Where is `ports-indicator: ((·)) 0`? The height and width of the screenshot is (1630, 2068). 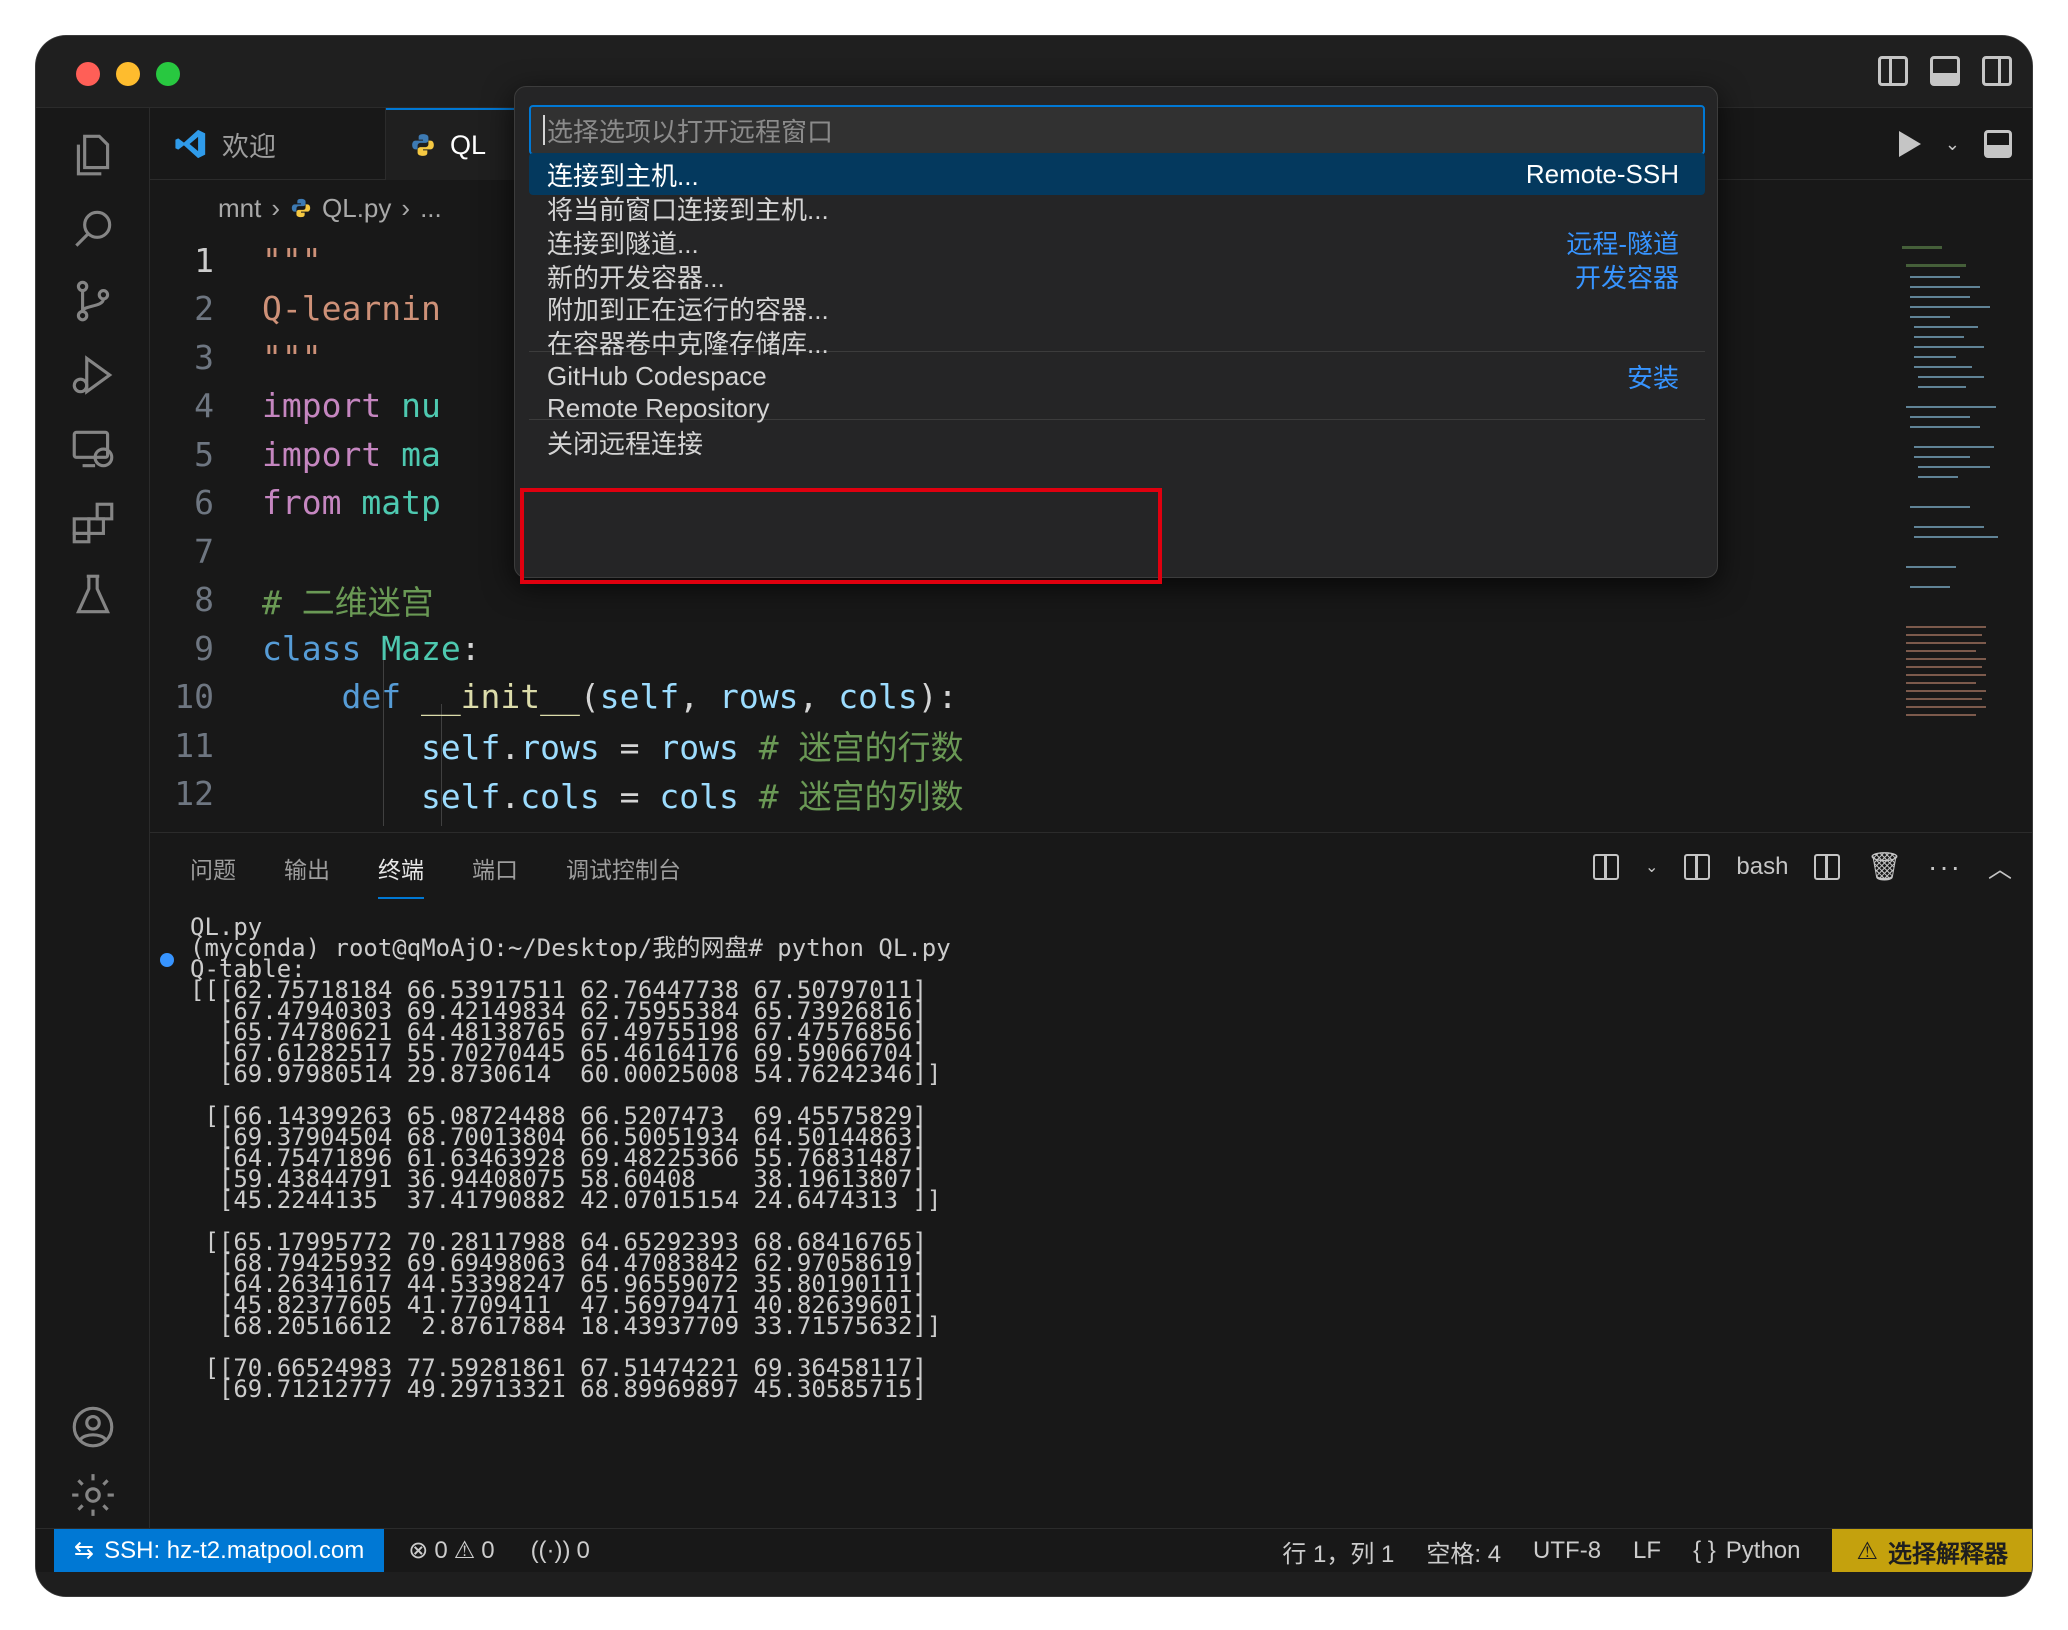 ports-indicator: ((·)) 0 is located at coordinates (560, 1551).